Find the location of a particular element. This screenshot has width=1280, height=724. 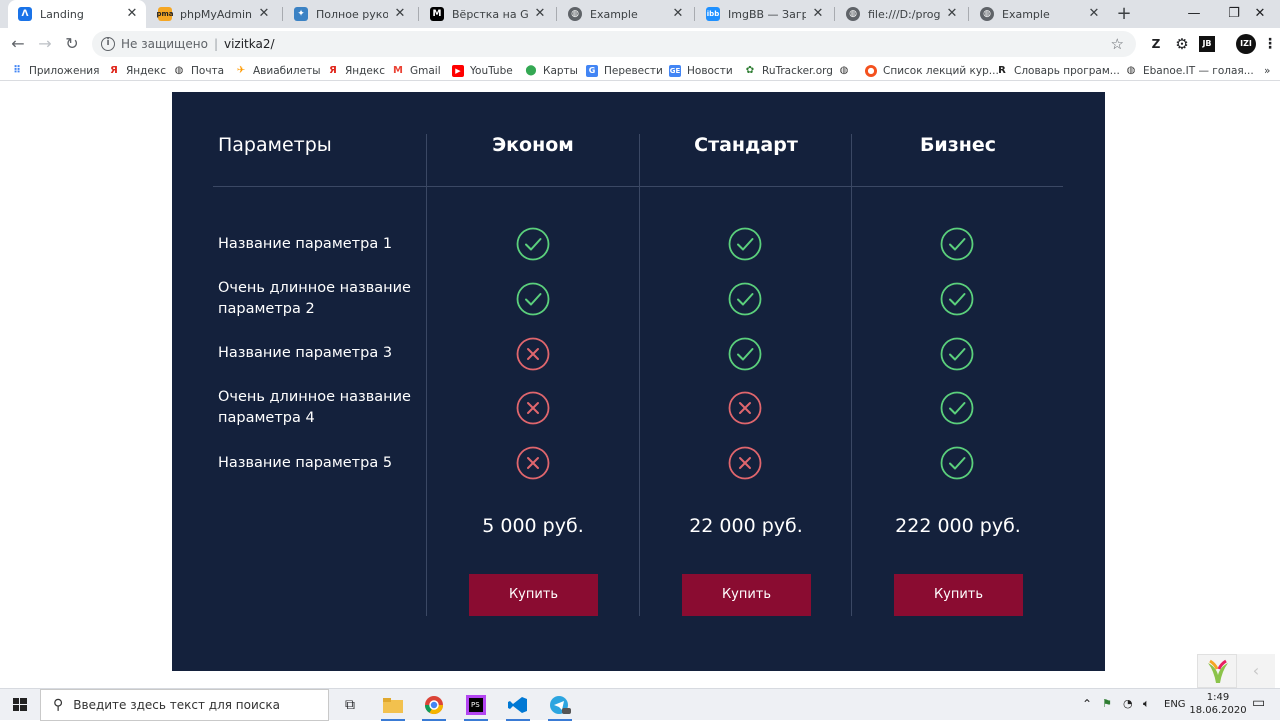

phpmyadmin-favicon-icon: pma is located at coordinates (165, 14).